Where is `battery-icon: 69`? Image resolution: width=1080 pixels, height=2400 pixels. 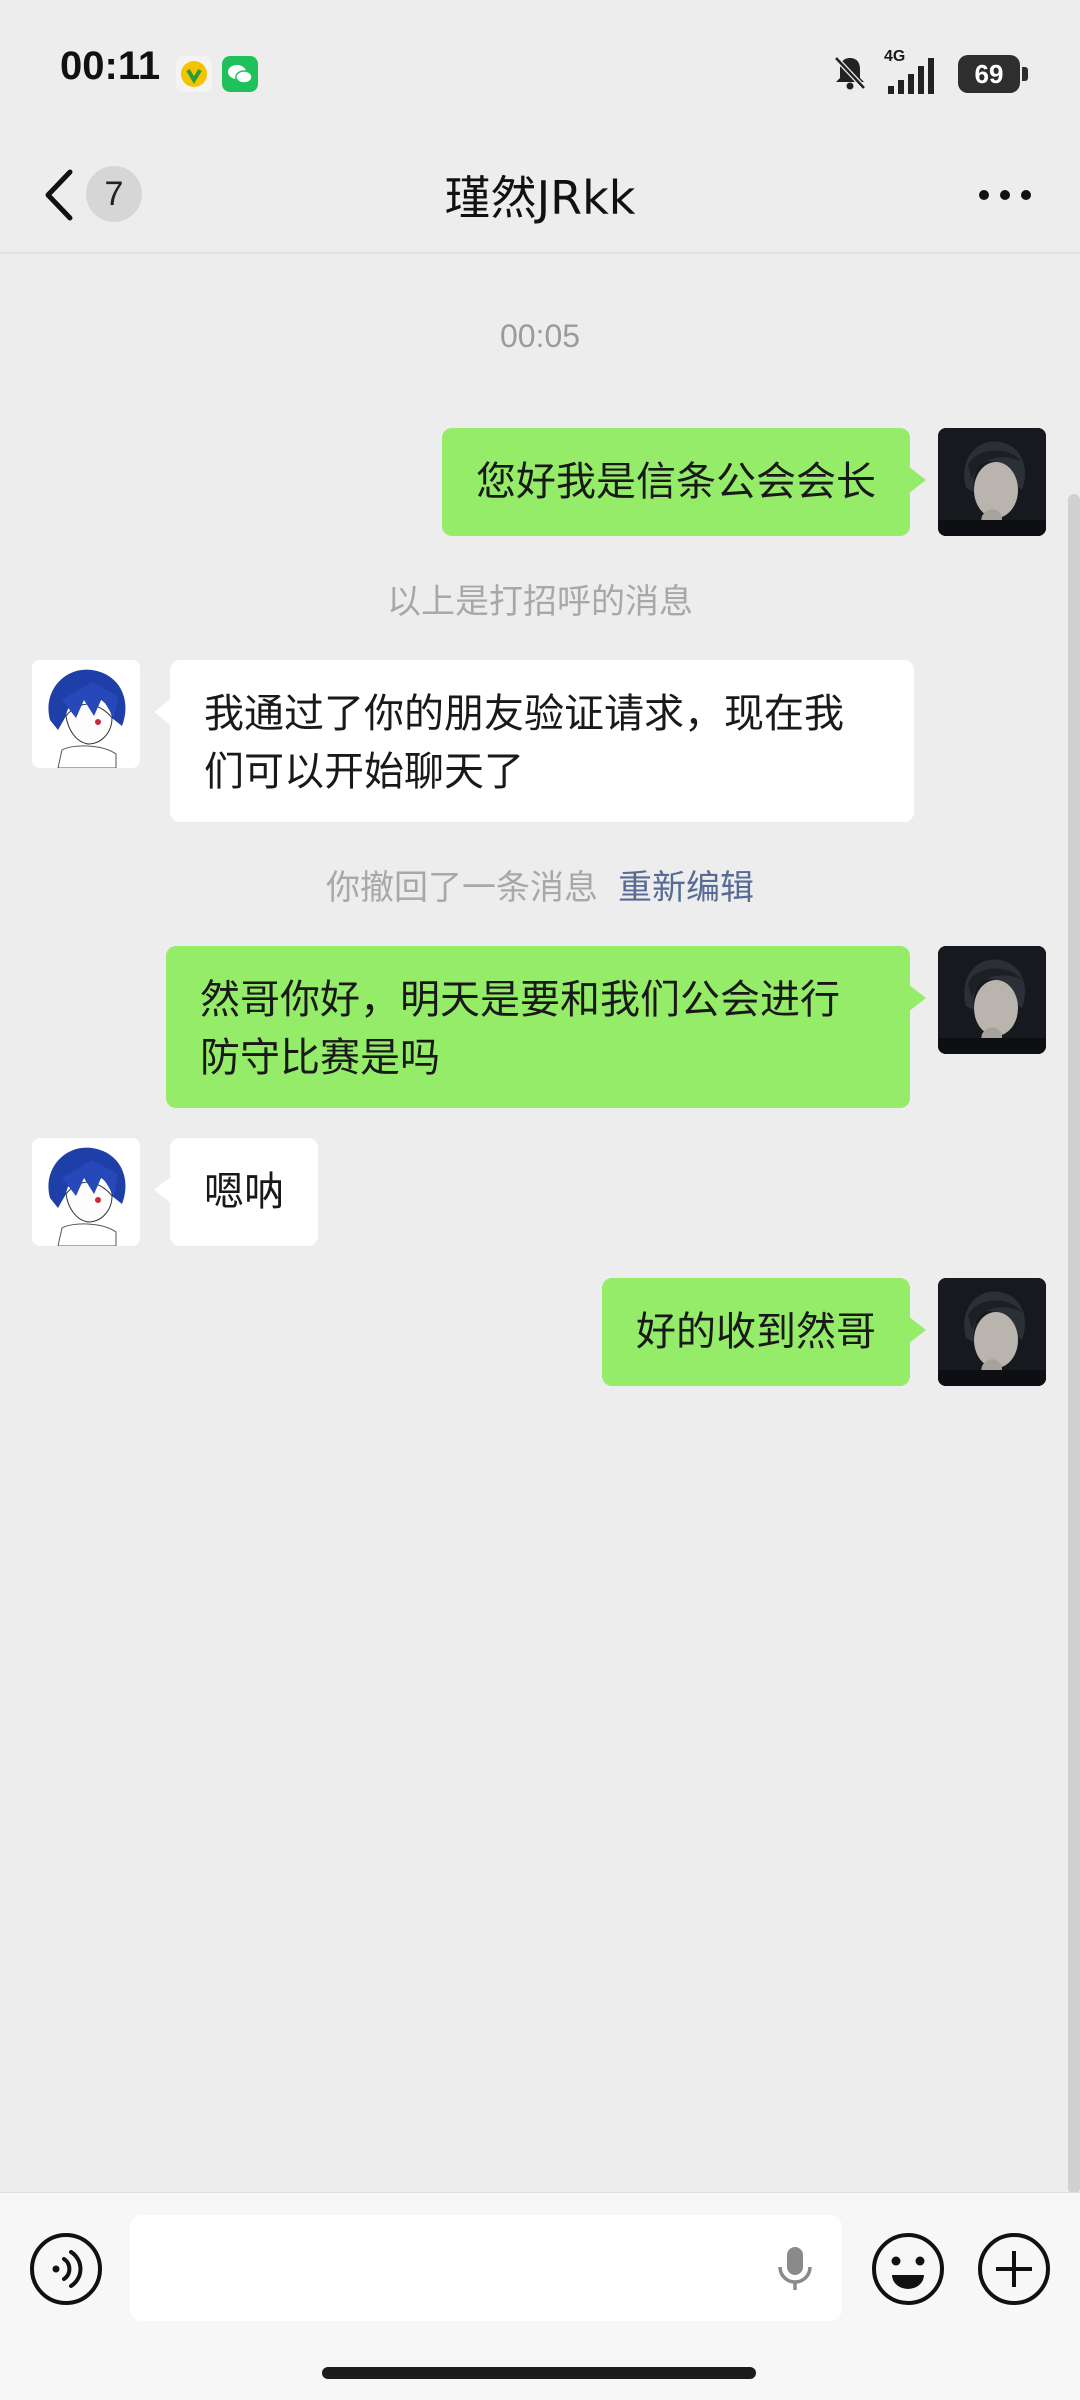 battery-icon: 69 is located at coordinates (993, 74).